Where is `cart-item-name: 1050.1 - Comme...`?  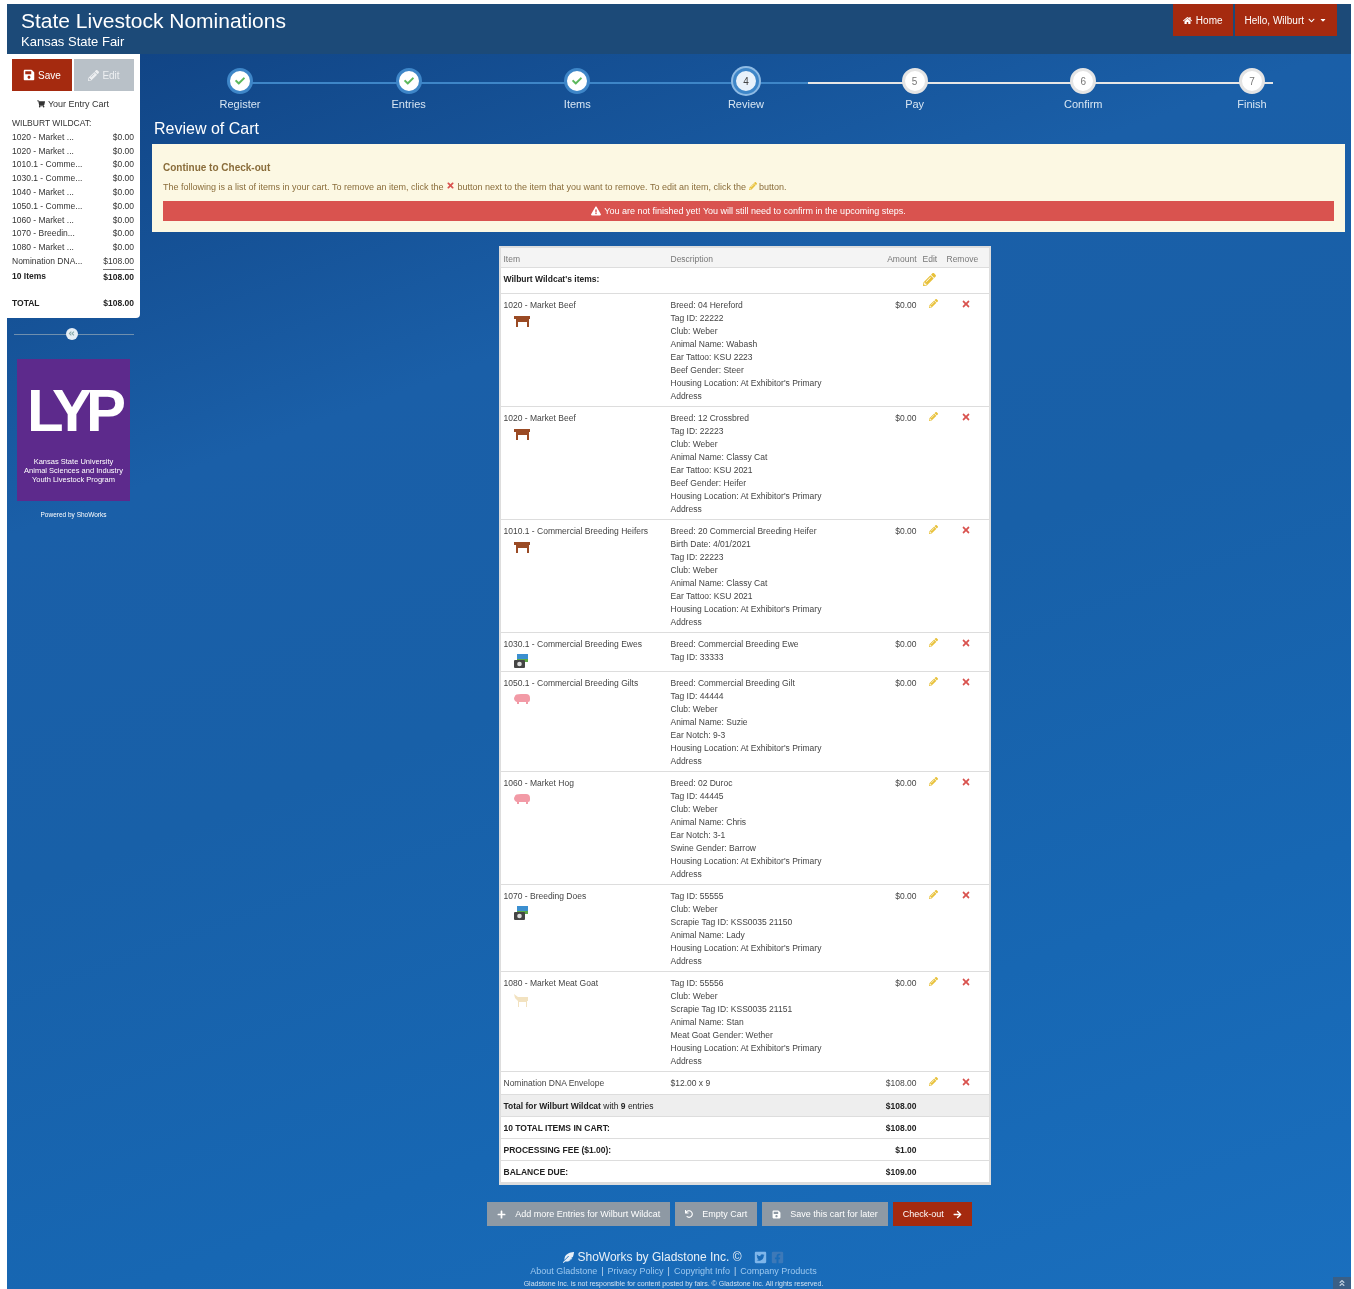 cart-item-name: 1050.1 - Comme... is located at coordinates (47, 206).